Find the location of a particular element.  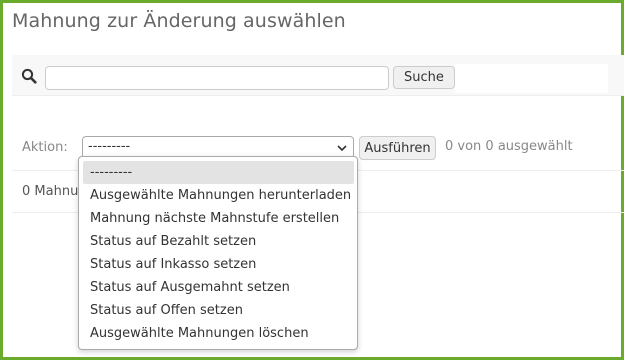

dropdown-option-status-paid: Status auf Bezahlt setzen is located at coordinates (218, 241).